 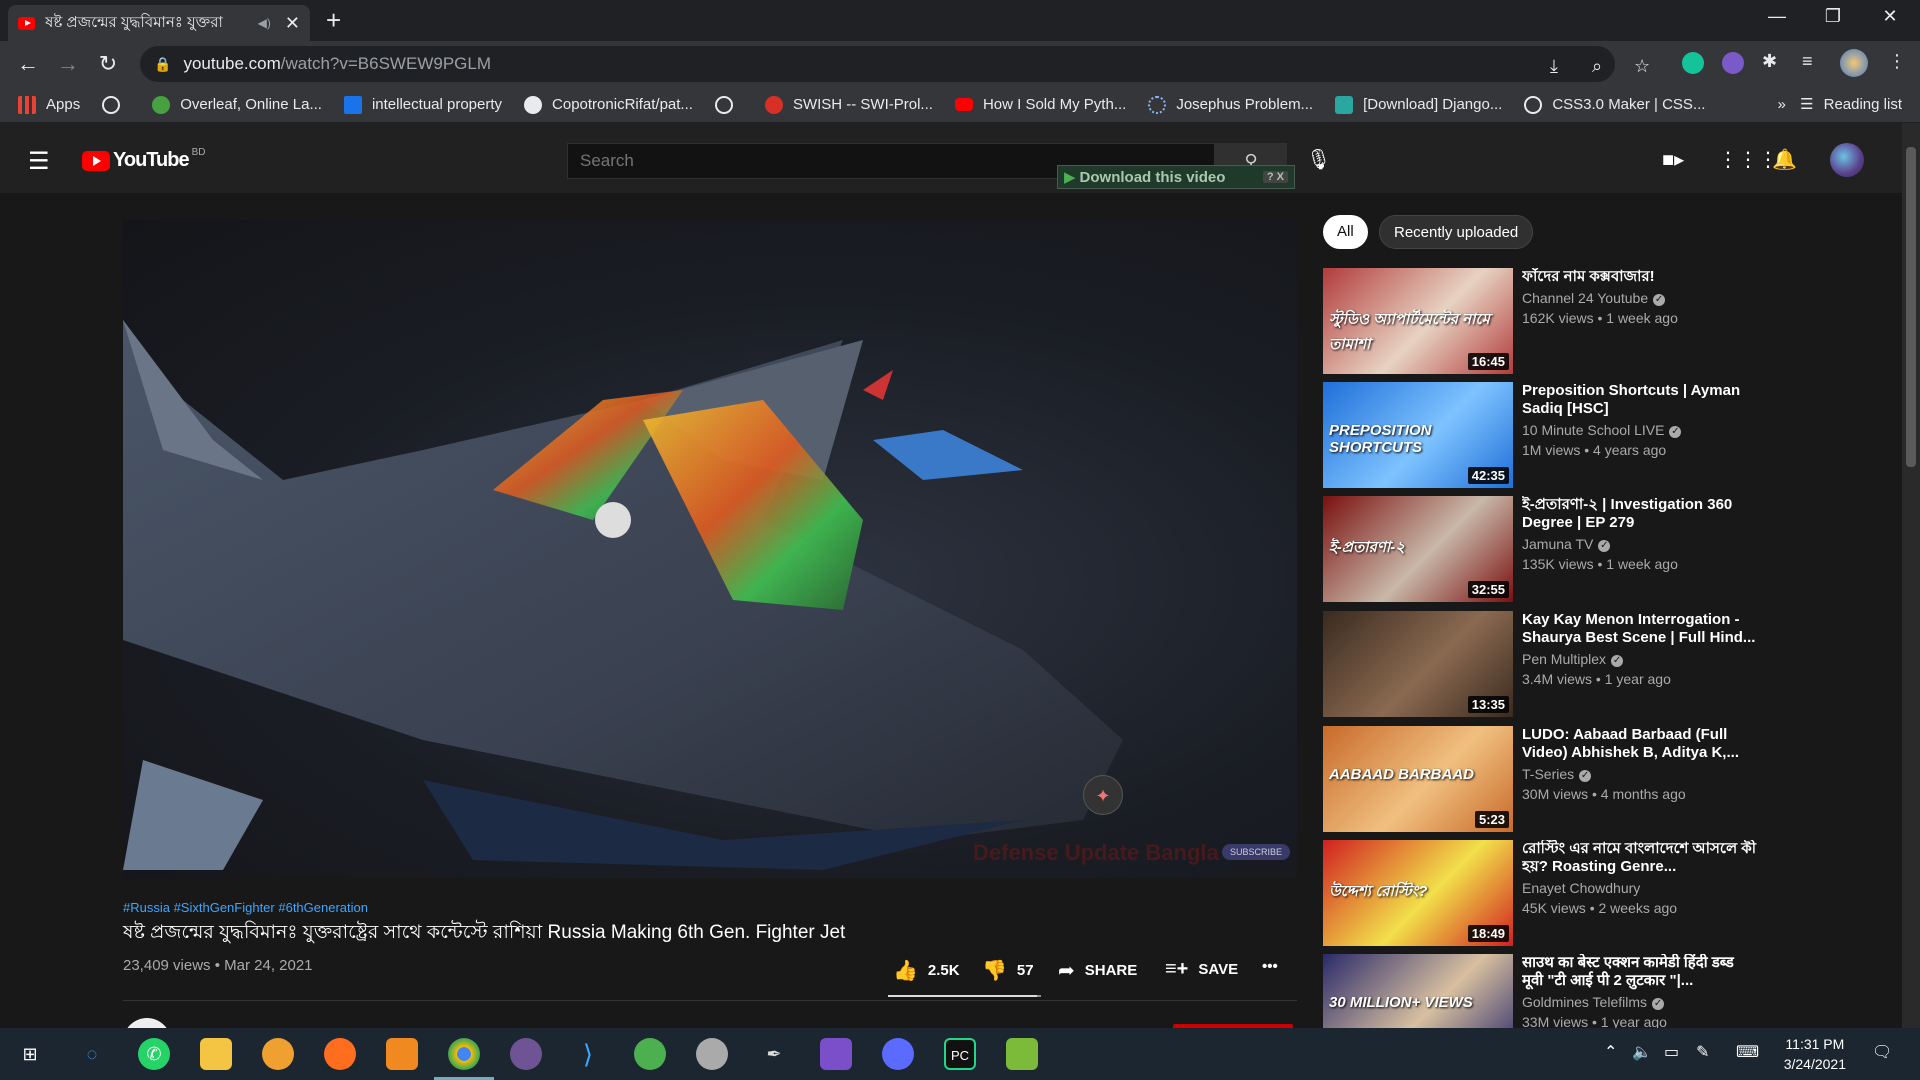 What do you see at coordinates (1275, 177) in the screenshot?
I see `download-help-close: ? X` at bounding box center [1275, 177].